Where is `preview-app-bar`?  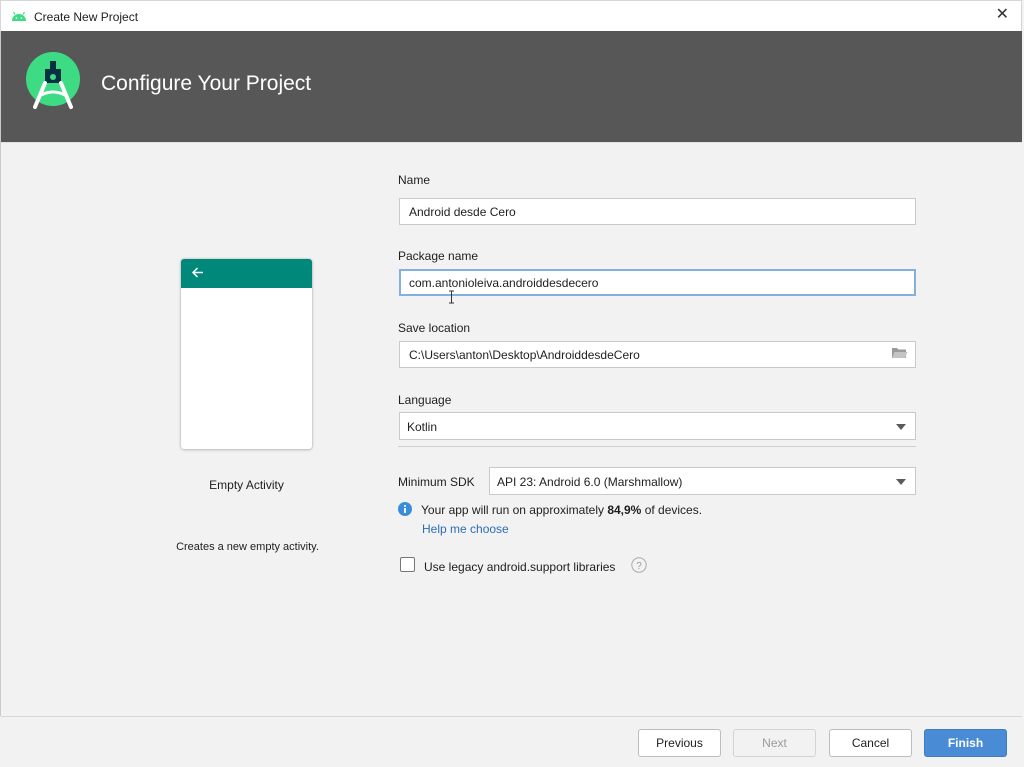 preview-app-bar is located at coordinates (246, 273).